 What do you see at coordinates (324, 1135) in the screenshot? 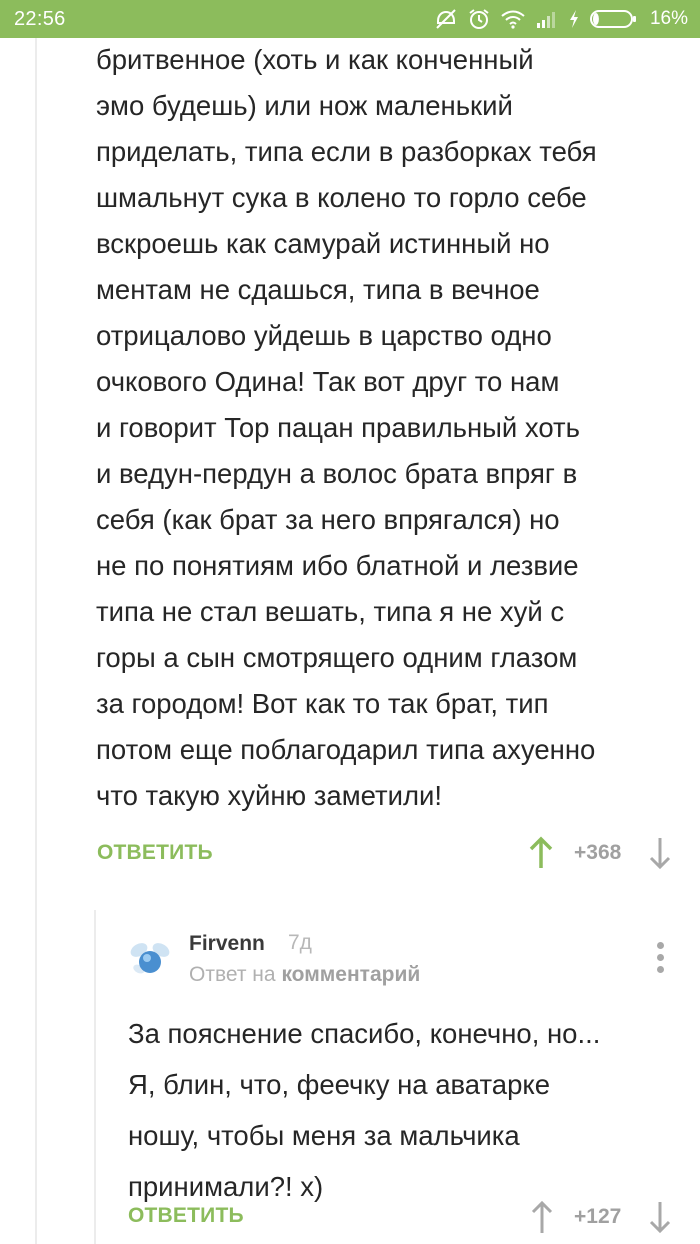
I see `comment-line: ношу, чтобы меня за мальчика` at bounding box center [324, 1135].